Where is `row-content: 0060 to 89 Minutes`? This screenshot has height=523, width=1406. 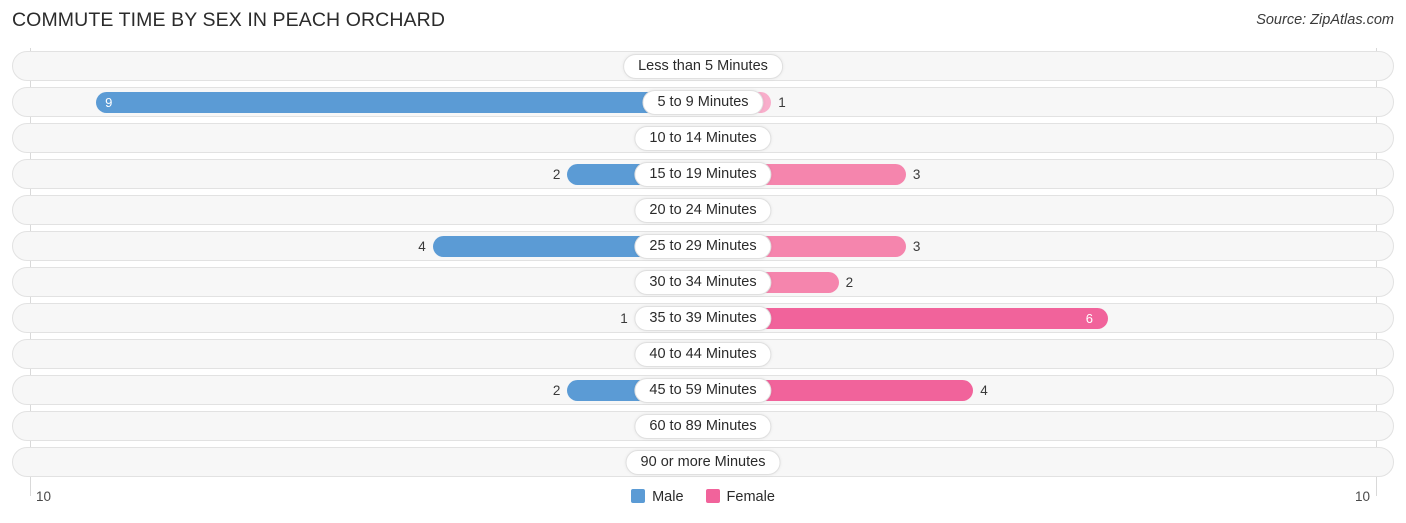
row-content: 0060 to 89 Minutes is located at coordinates (703, 426).